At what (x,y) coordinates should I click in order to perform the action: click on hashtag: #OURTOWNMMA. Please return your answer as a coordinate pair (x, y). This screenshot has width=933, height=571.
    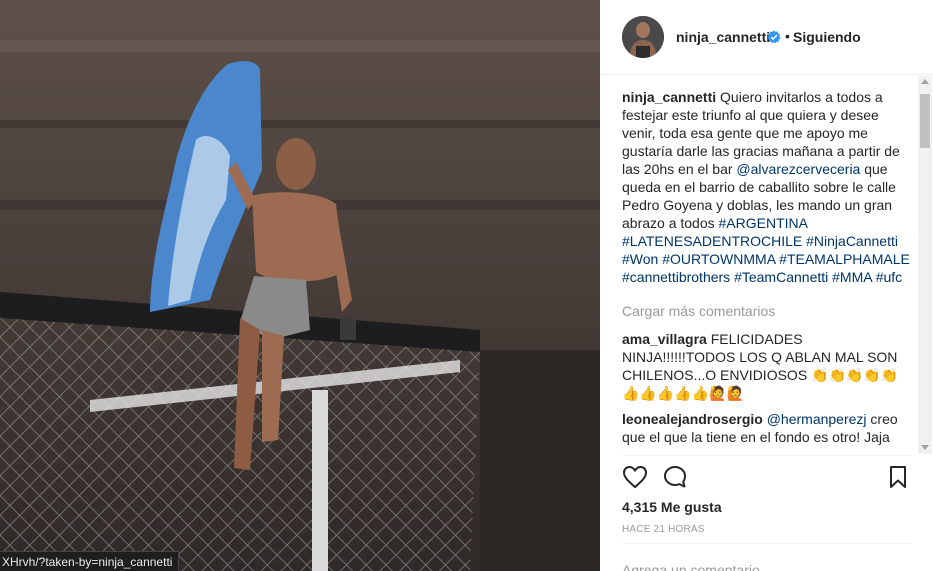
    Looking at the image, I should click on (718, 259).